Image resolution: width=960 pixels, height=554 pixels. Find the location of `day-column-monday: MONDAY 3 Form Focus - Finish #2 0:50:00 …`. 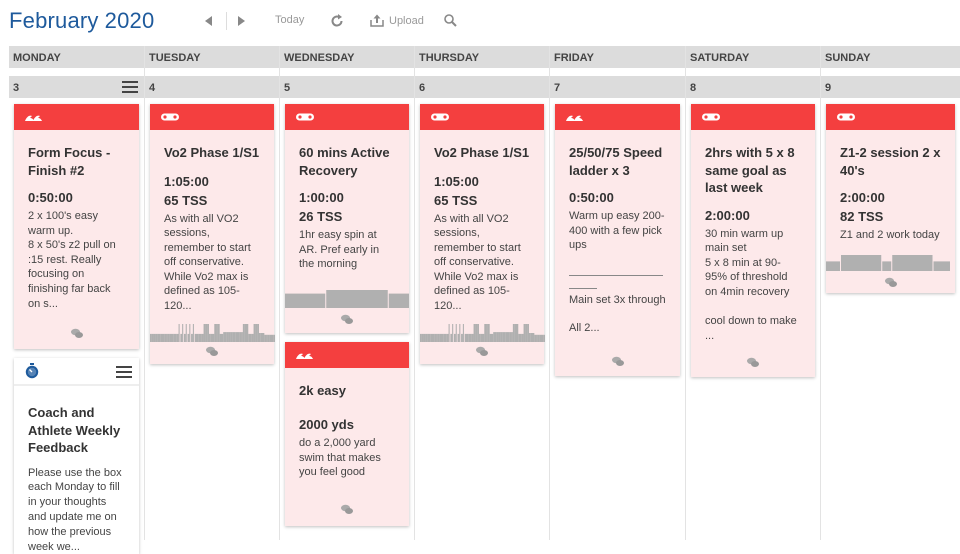

day-column-monday: MONDAY 3 Form Focus - Finish #2 0:50:00 … is located at coordinates (77, 300).